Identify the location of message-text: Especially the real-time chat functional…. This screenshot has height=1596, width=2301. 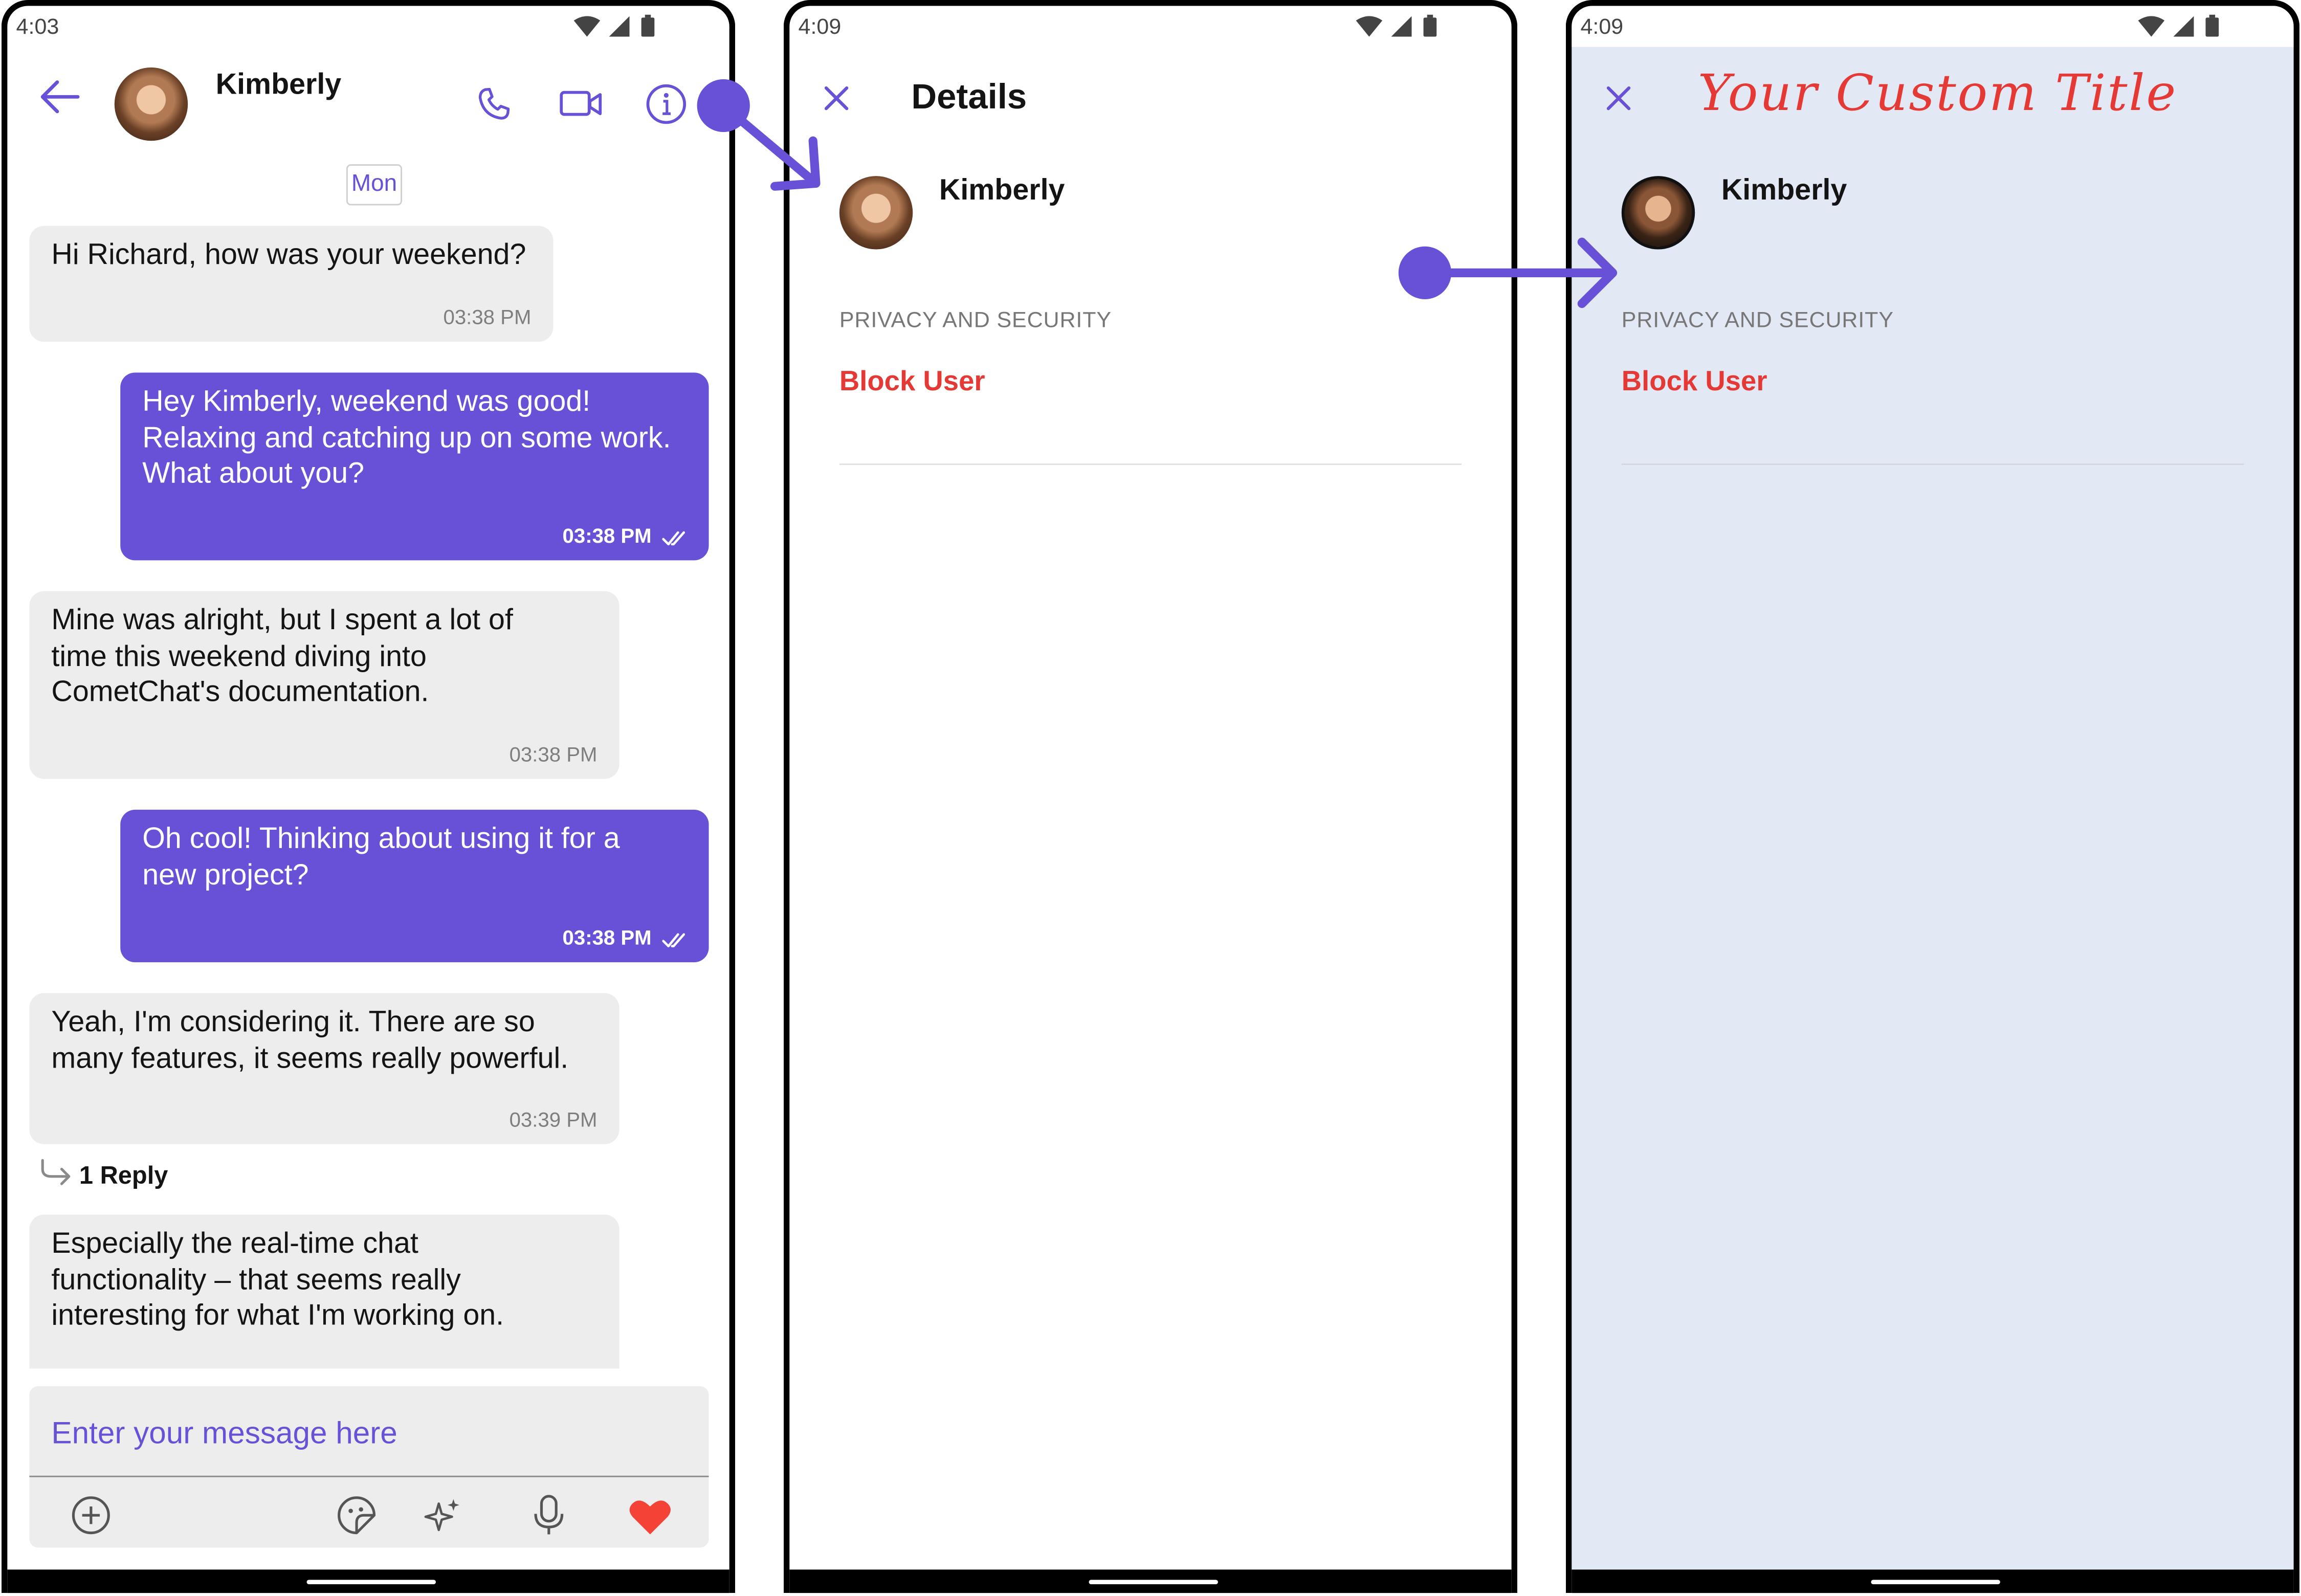
(277, 1280).